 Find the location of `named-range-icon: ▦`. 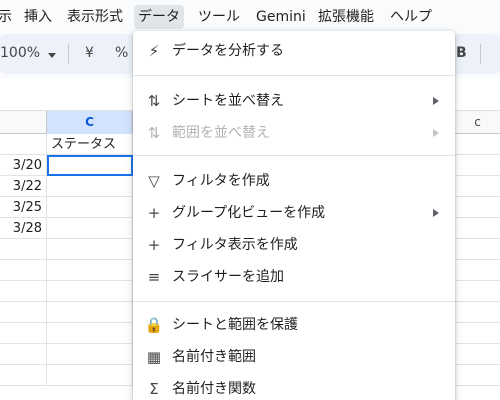

named-range-icon: ▦ is located at coordinates (154, 357).